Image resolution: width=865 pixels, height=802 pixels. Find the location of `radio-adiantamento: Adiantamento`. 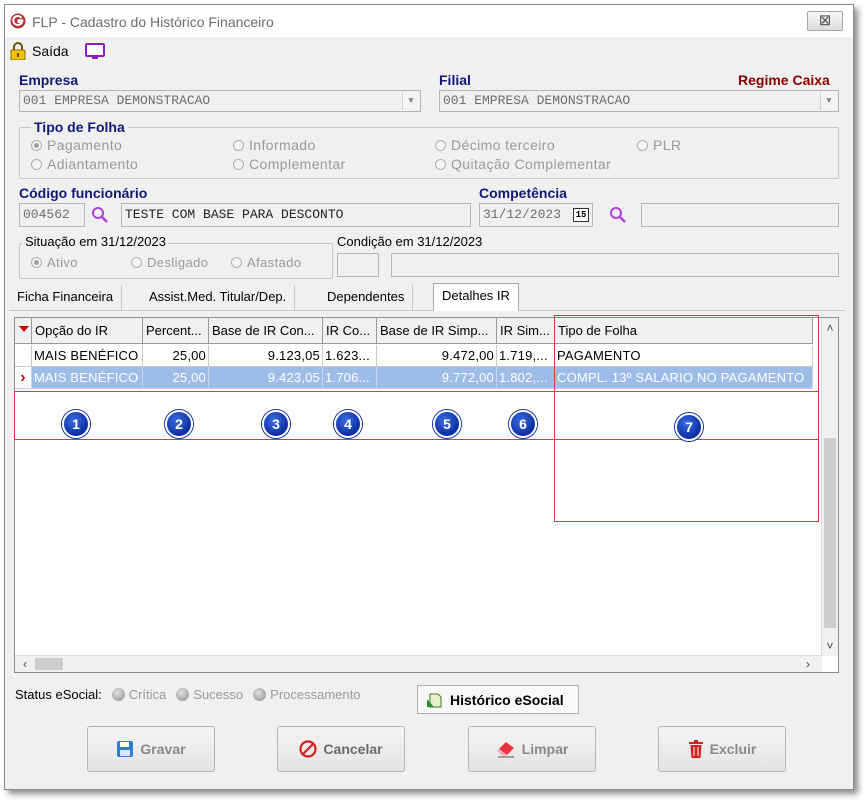

radio-adiantamento: Adiantamento is located at coordinates (84, 164).